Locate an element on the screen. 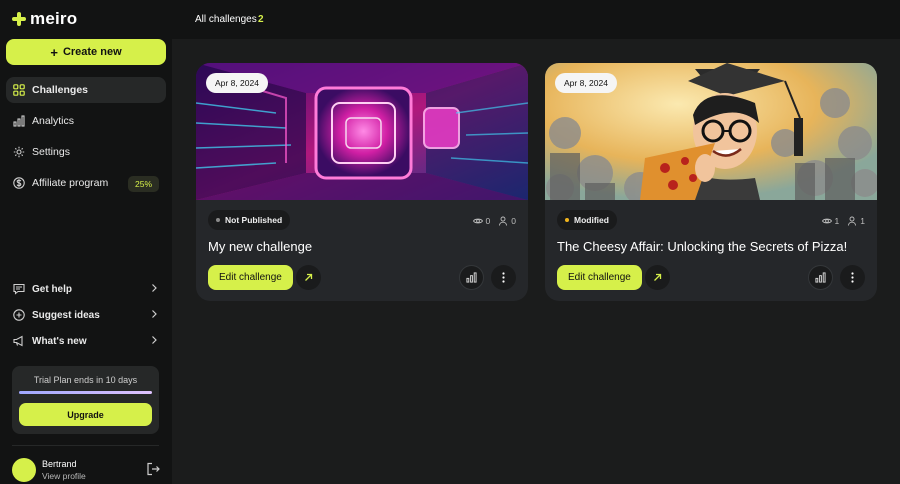 The width and height of the screenshot is (900, 484). views-stat: 0 is located at coordinates (481, 221).